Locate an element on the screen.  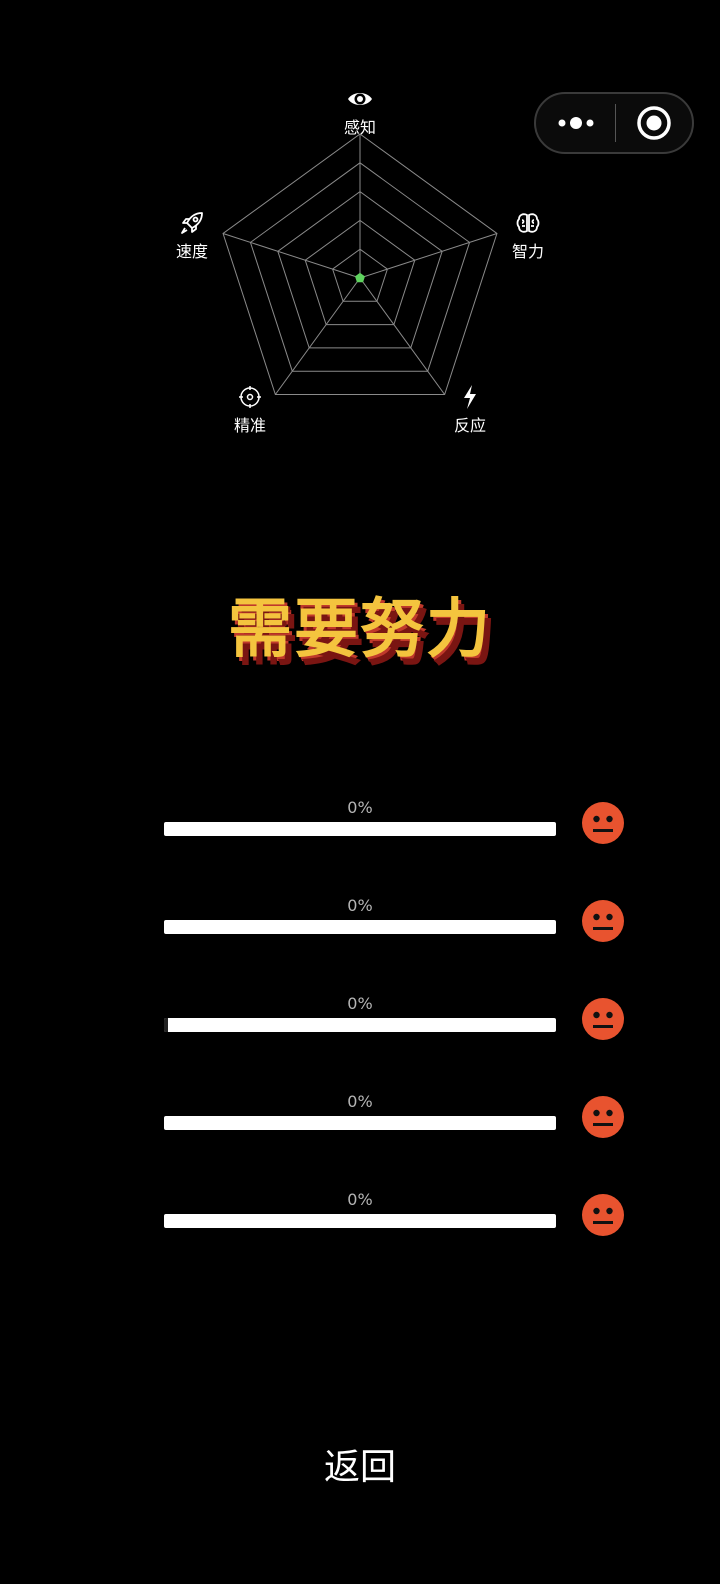
axis-label-perception: 感知 is located at coordinates (359, 127).